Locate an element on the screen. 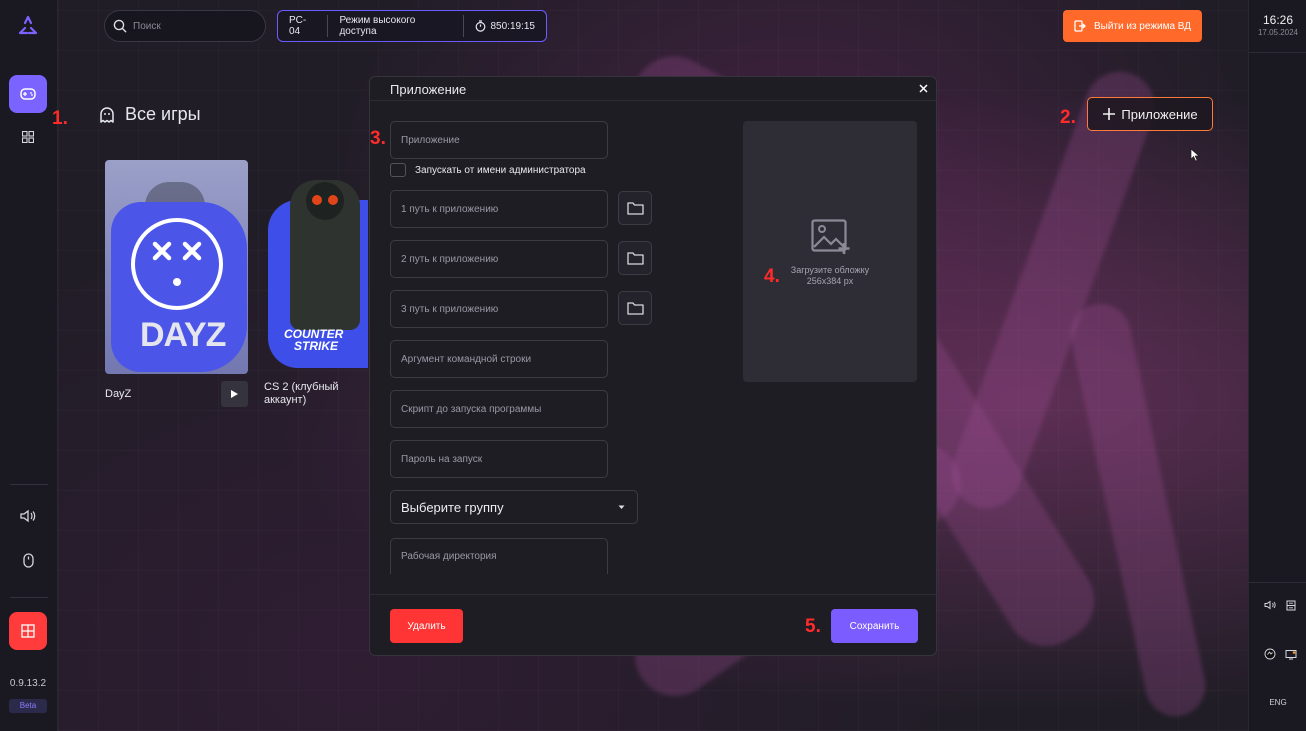  app-tray-icon is located at coordinates (1270, 654).